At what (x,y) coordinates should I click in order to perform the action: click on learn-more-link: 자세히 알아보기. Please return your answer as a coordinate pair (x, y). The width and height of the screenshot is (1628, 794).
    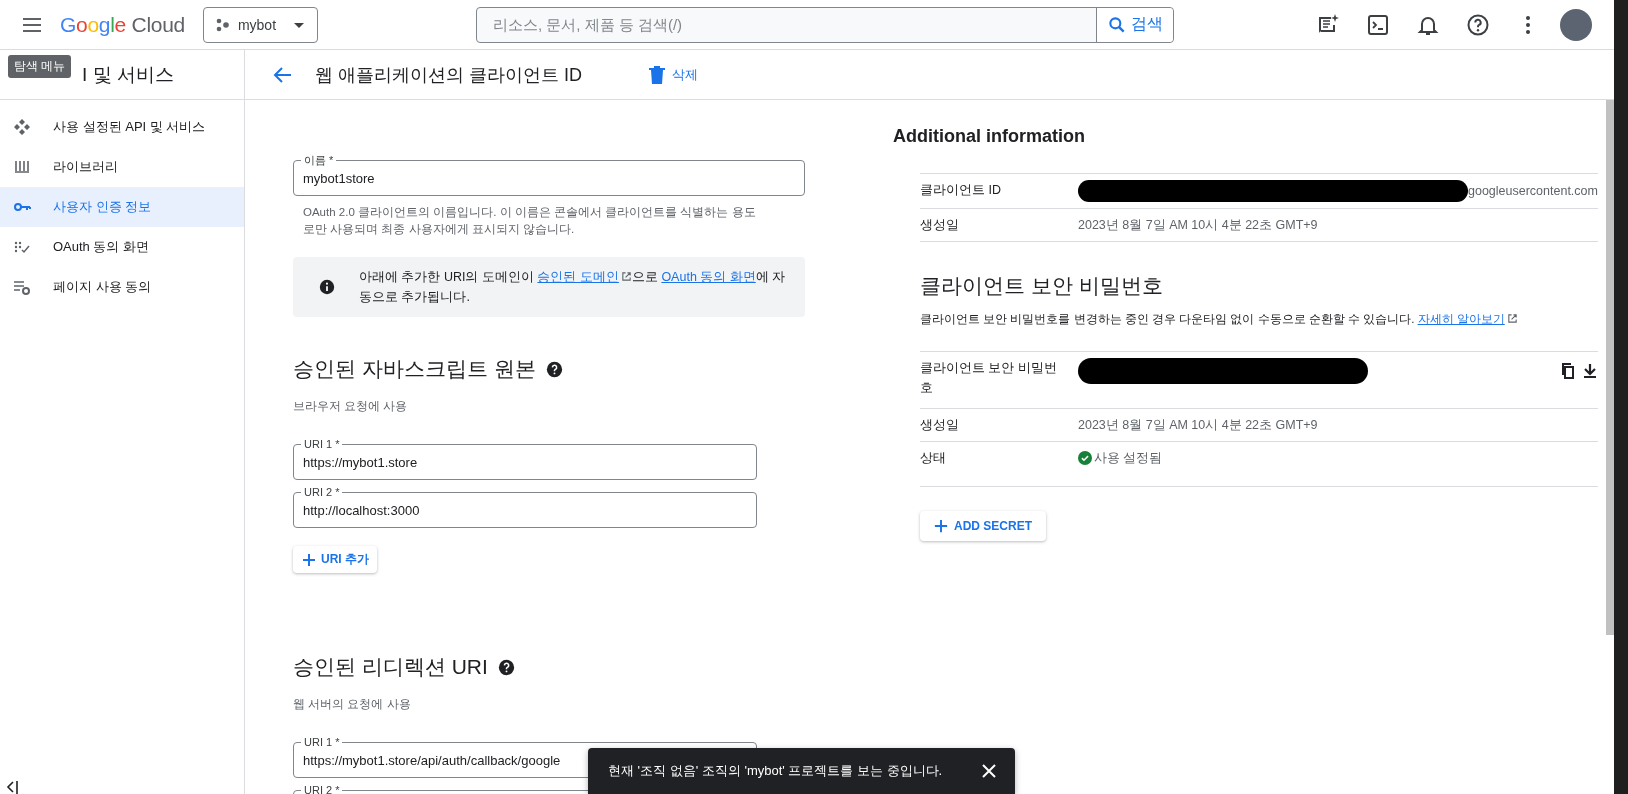
    Looking at the image, I should click on (1467, 319).